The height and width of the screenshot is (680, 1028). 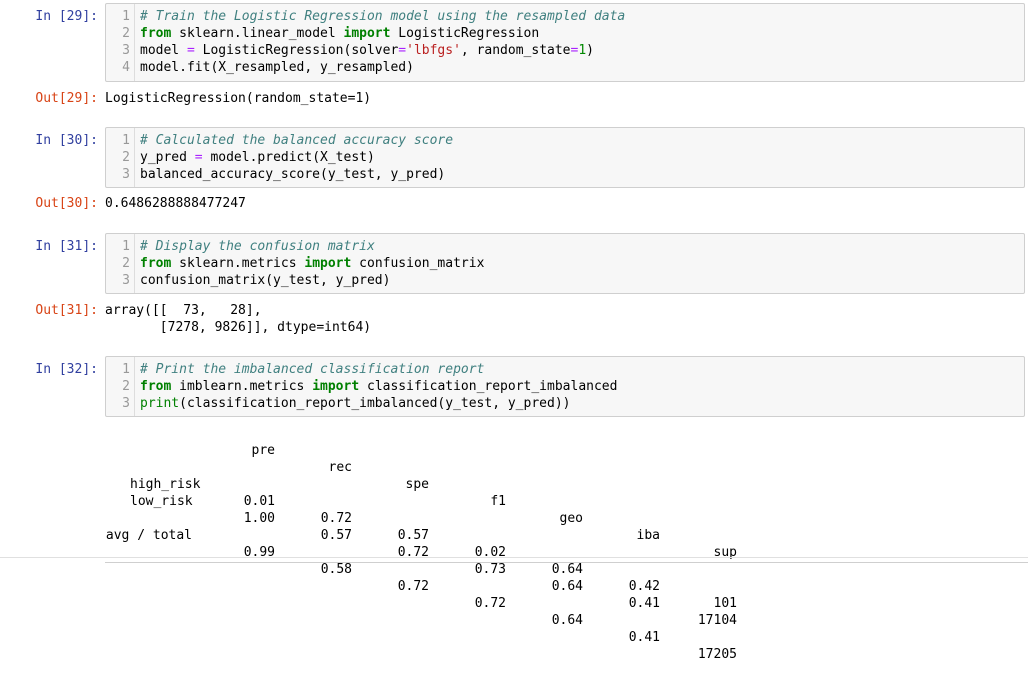 What do you see at coordinates (336, 569) in the screenshot?
I see `report-cell: 0.58` at bounding box center [336, 569].